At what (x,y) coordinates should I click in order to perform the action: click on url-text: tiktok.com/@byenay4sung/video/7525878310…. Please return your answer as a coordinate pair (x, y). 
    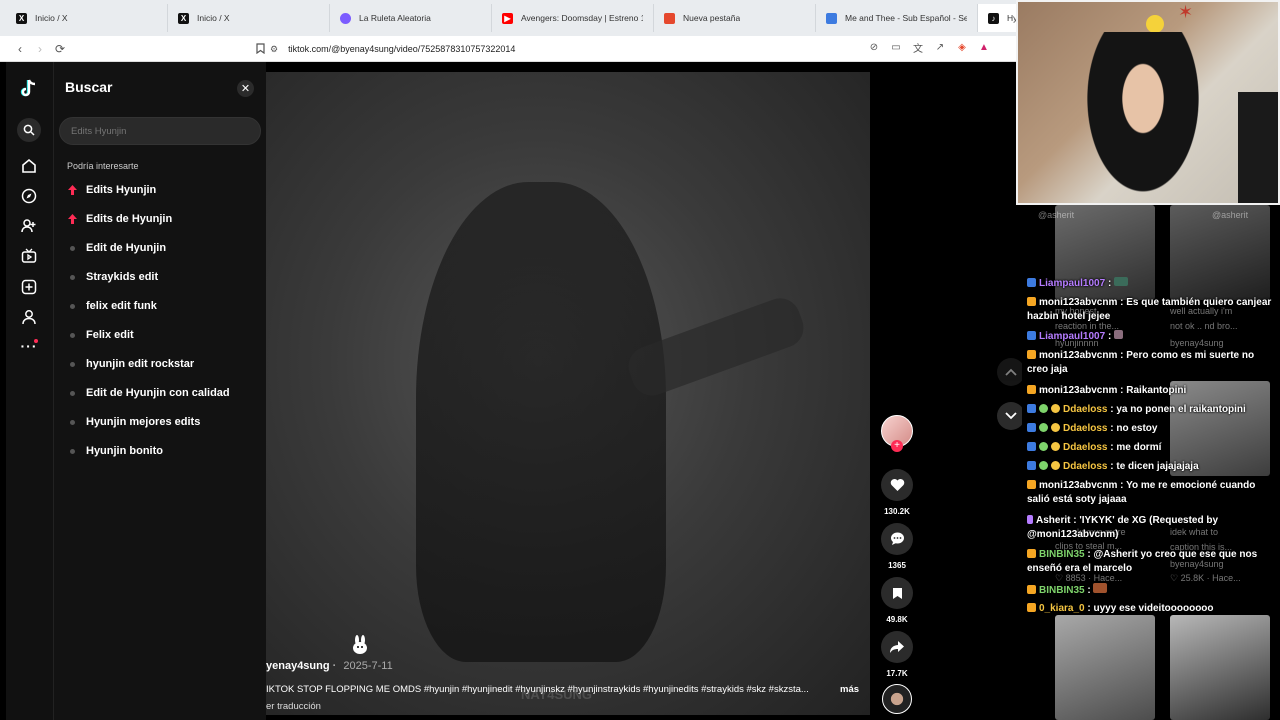
    Looking at the image, I should click on (402, 49).